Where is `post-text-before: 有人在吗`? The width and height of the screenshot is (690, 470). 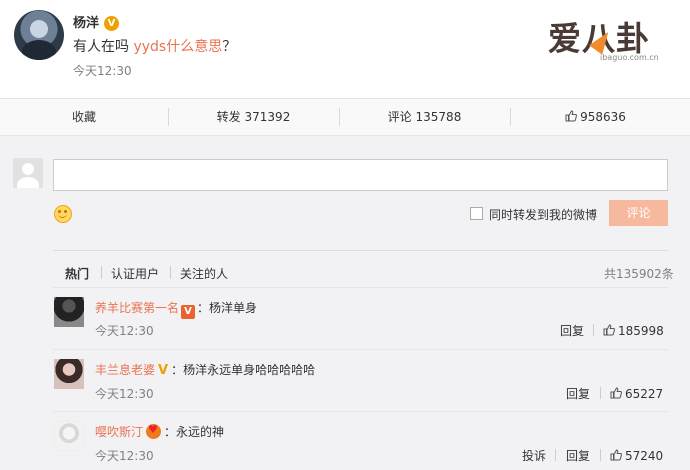
post-text-before: 有人在吗 is located at coordinates (103, 47).